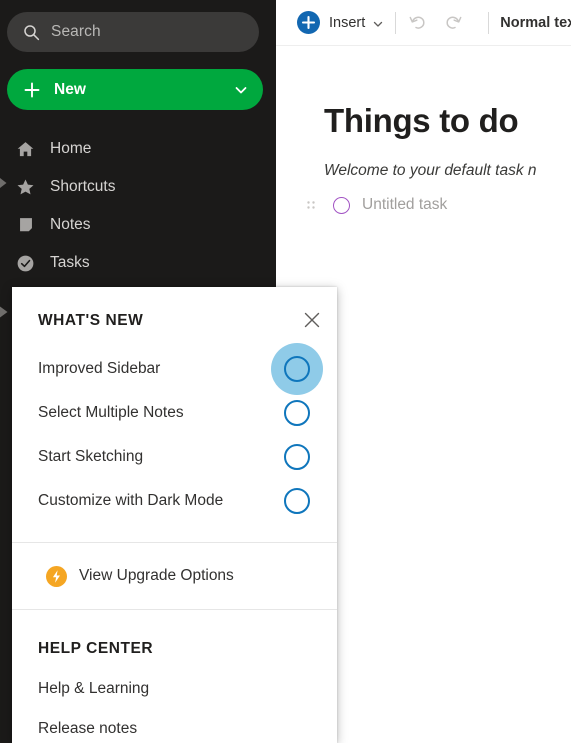 The height and width of the screenshot is (743, 571). I want to click on sidebar-nav: Home Shortcuts Notes Tasks, so click(138, 206).